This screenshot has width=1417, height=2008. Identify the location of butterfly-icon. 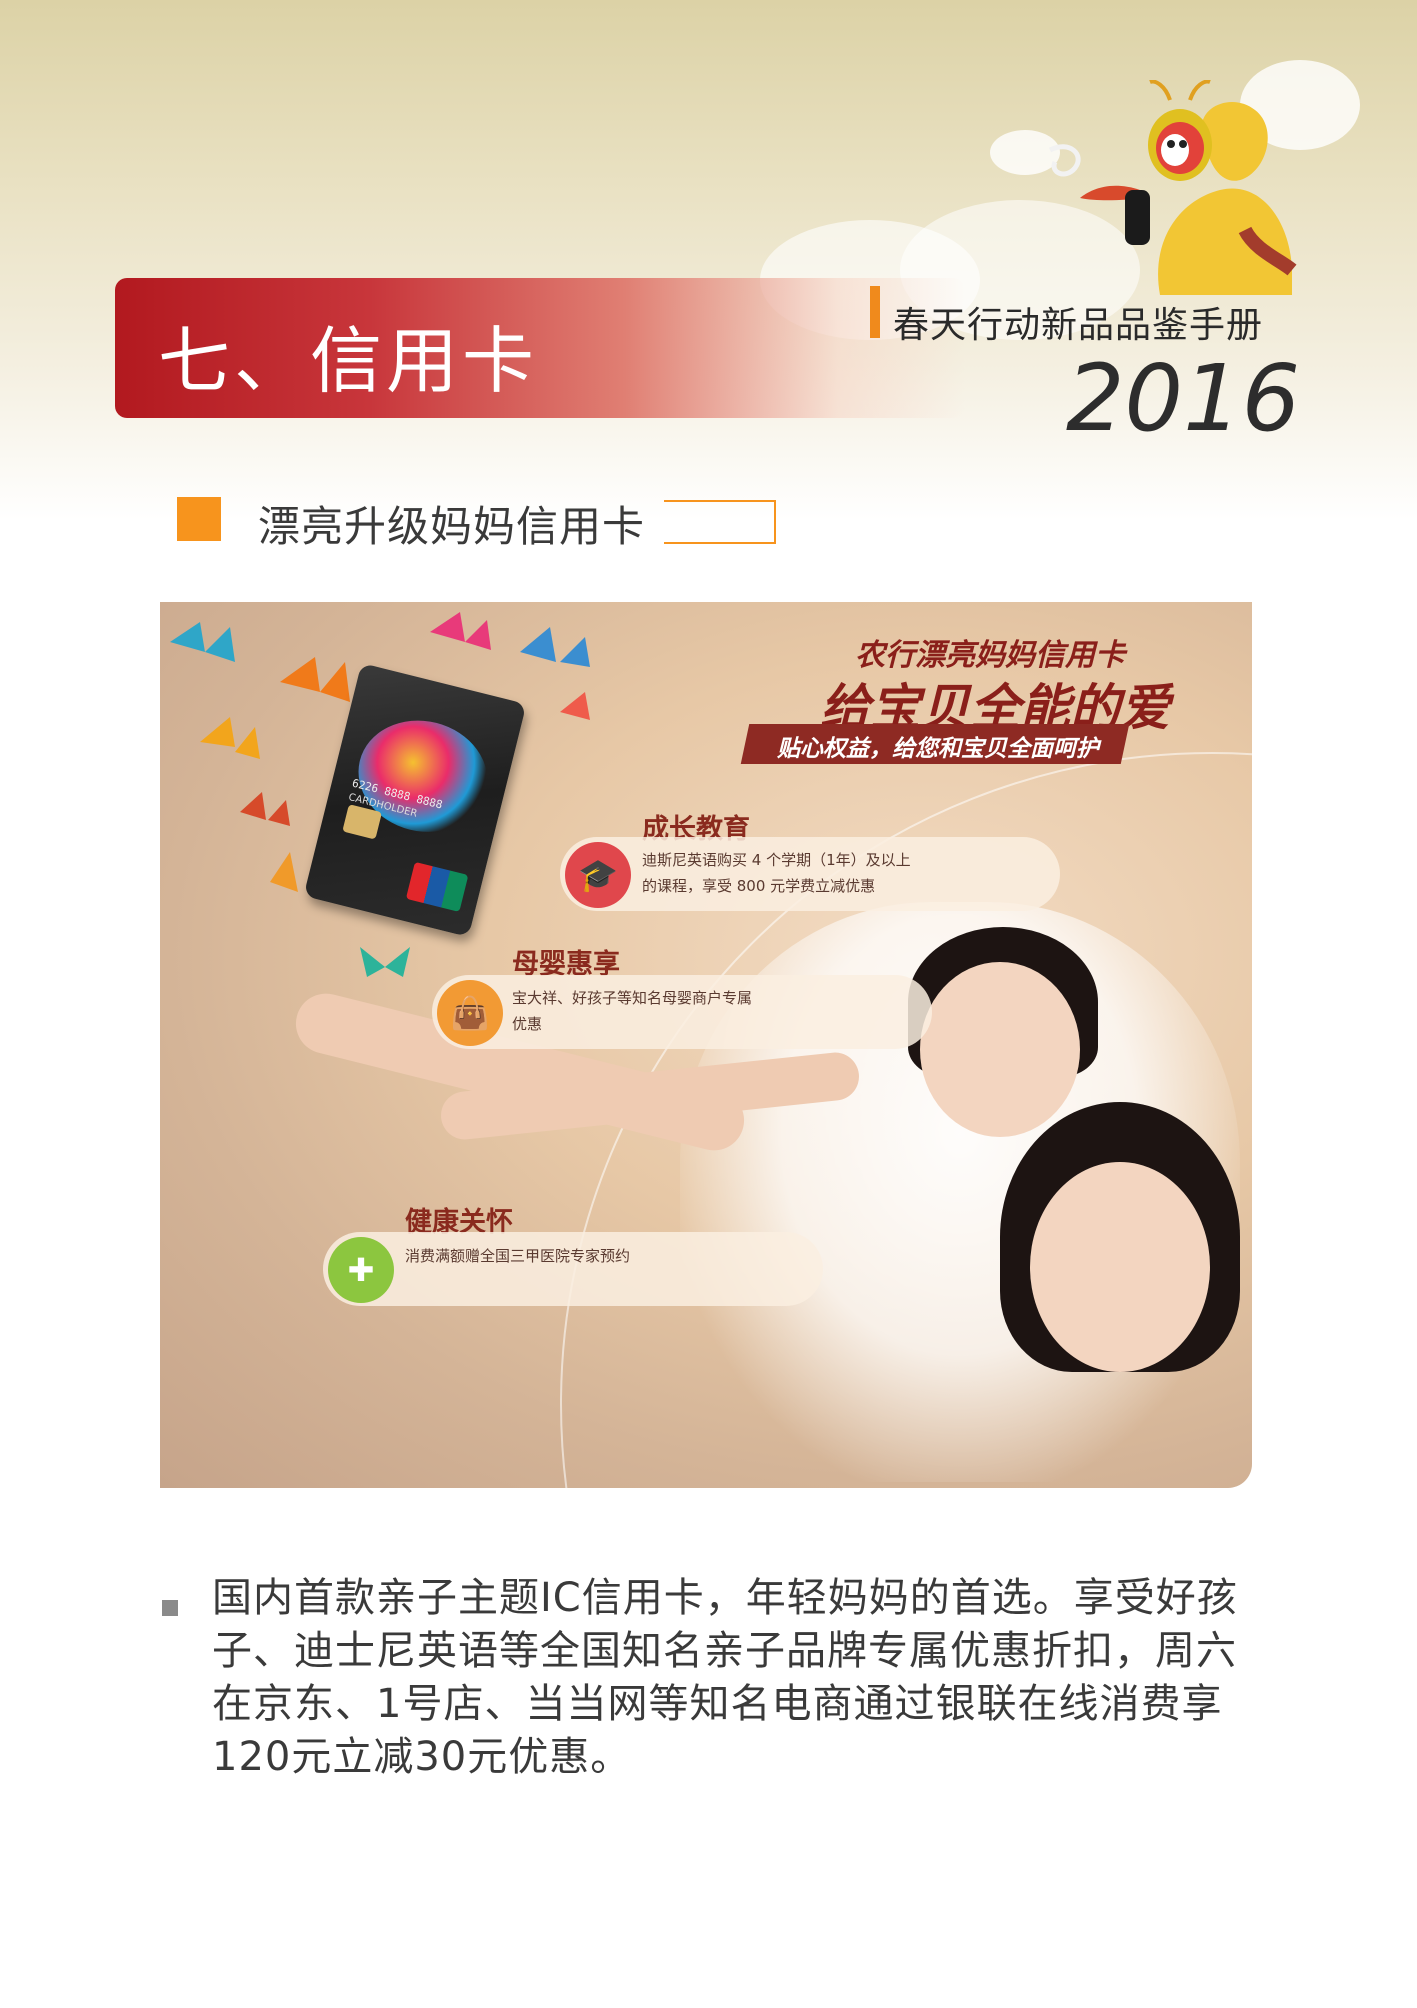
(385, 962).